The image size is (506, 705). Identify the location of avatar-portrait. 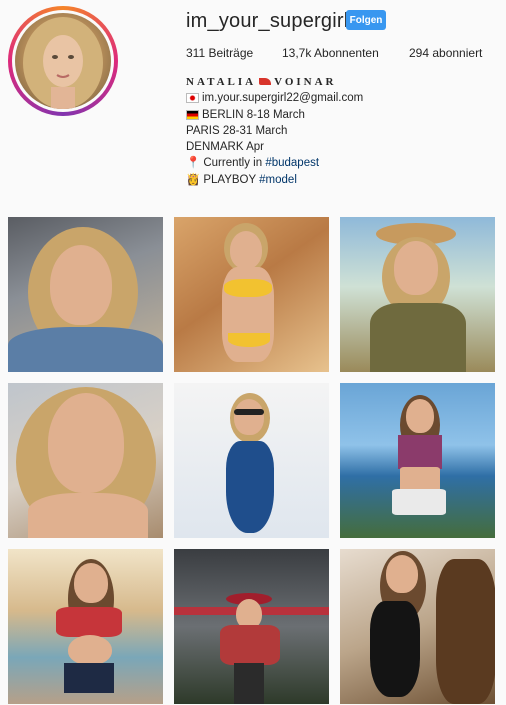
(63, 63).